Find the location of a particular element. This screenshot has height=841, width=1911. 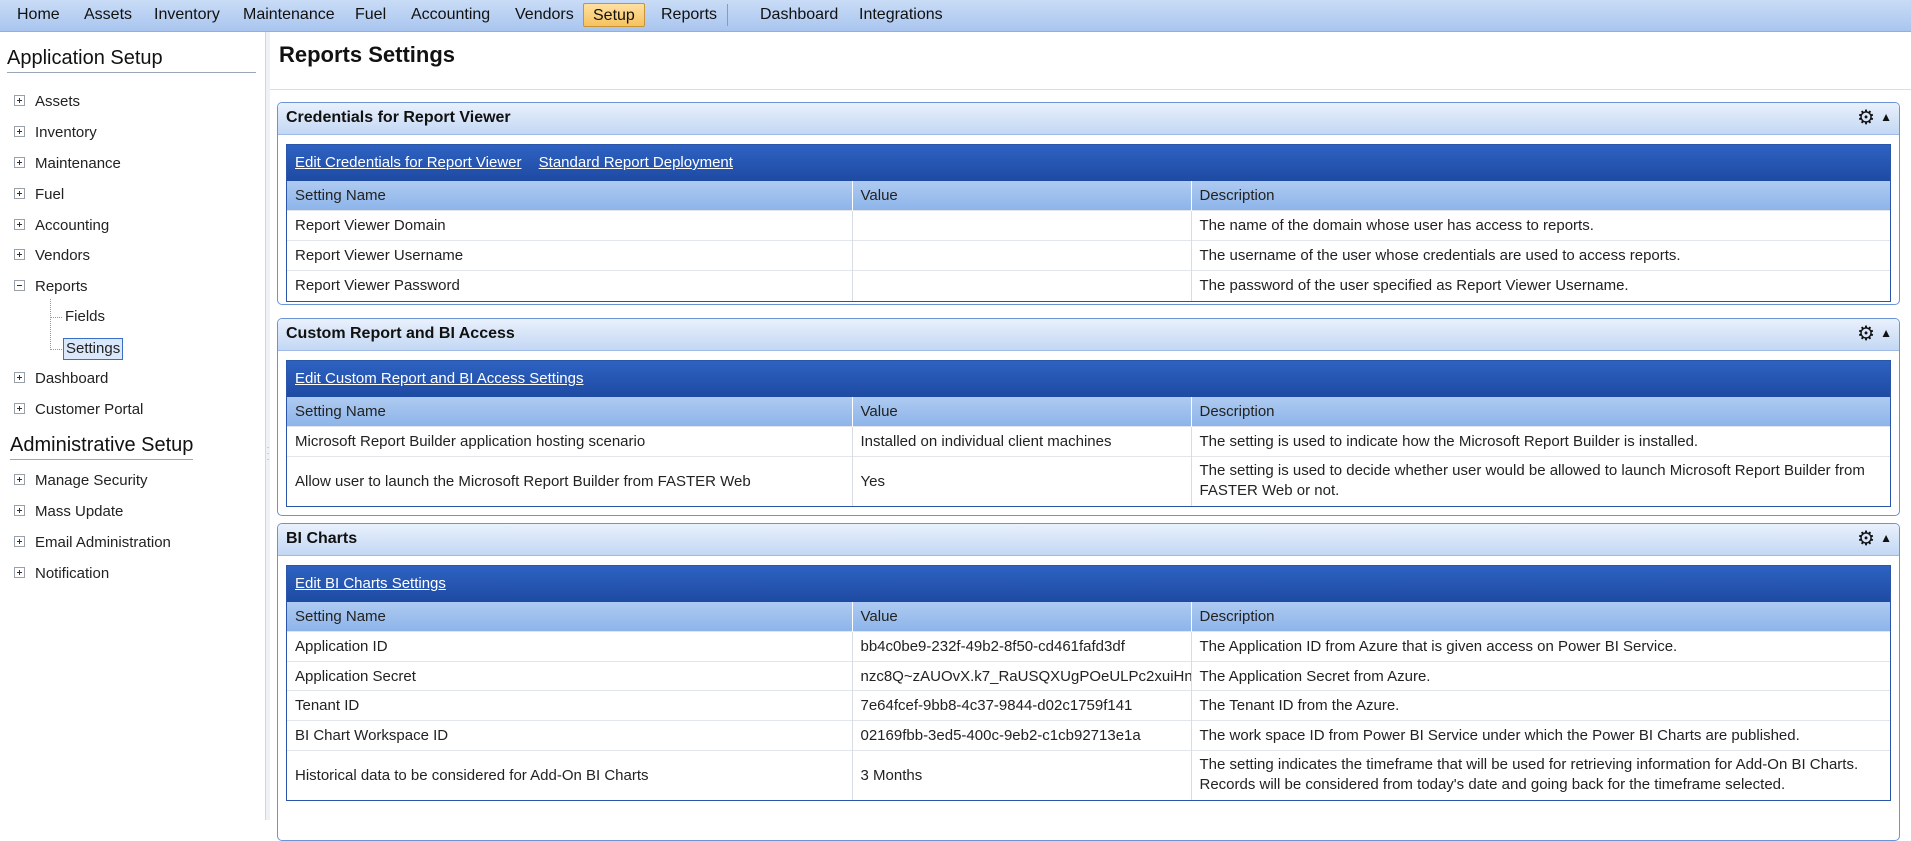

edit-bi-charts-settings-link: Edit BI Charts Settings is located at coordinates (370, 583).